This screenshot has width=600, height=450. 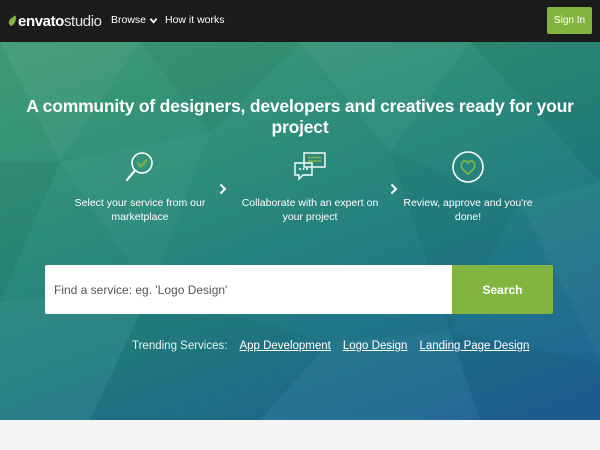 I want to click on logo-wordmark: envatostudio, so click(x=60, y=21).